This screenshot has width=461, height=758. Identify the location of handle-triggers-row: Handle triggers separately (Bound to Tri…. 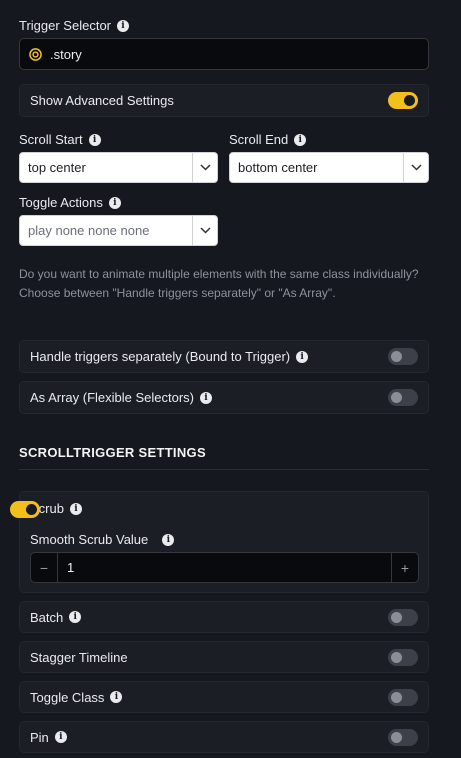
(224, 356).